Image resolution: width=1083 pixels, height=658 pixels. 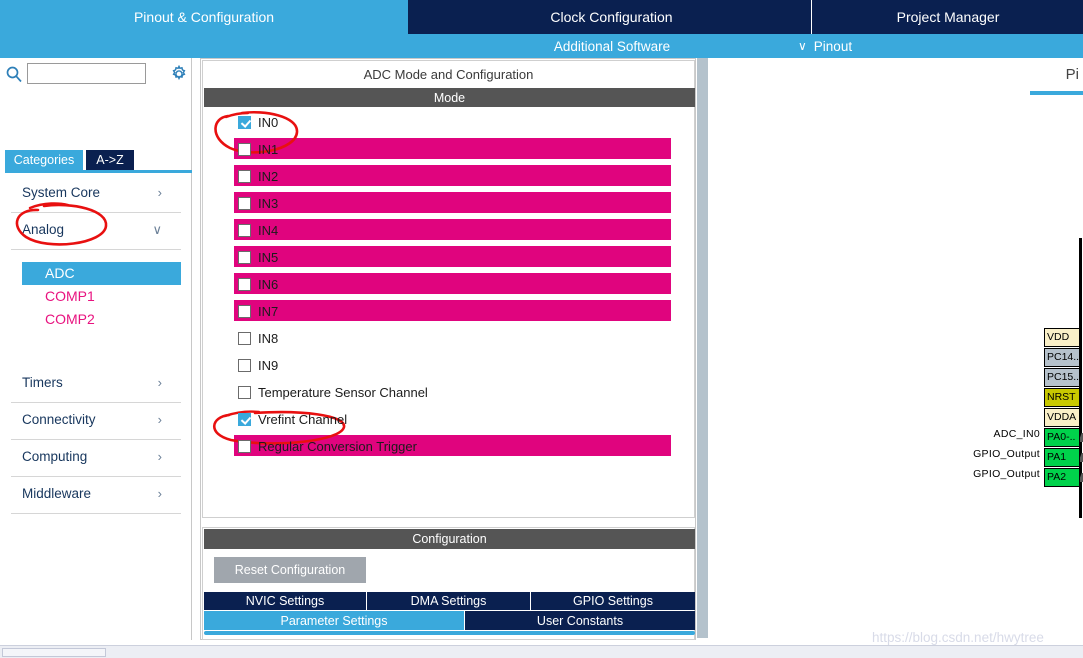 I want to click on channel-label: IN5, so click(x=268, y=257).